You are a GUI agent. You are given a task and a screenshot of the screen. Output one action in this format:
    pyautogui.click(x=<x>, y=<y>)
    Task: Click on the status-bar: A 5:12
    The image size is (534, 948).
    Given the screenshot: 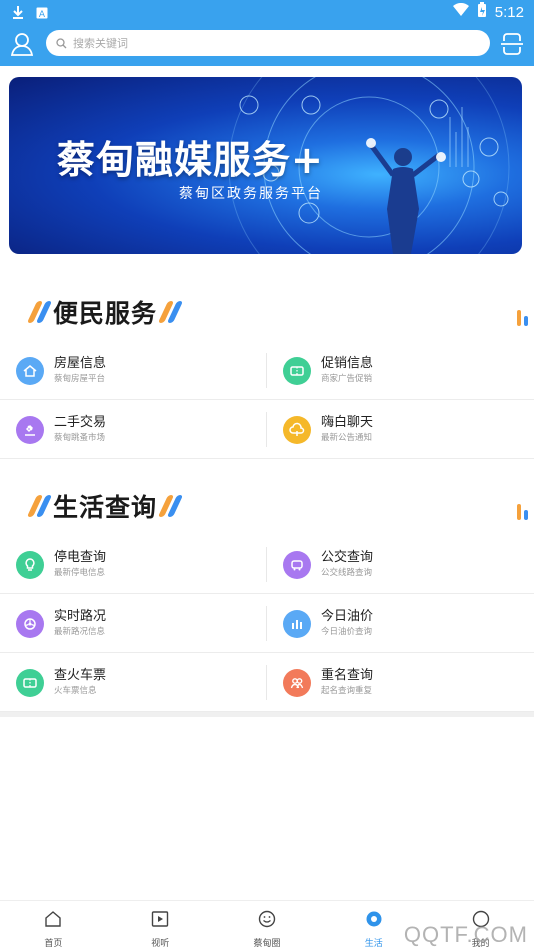 What is the action you would take?
    pyautogui.click(x=267, y=12)
    